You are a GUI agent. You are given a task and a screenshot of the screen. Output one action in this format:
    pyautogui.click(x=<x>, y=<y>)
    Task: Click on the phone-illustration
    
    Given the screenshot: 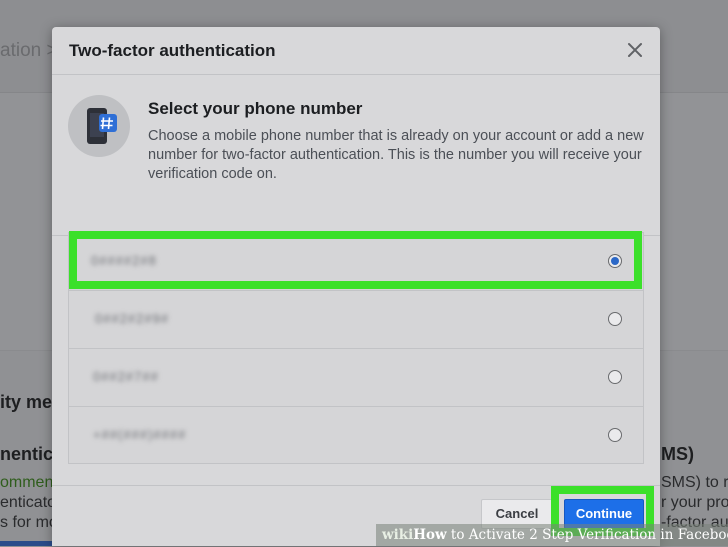 What is the action you would take?
    pyautogui.click(x=99, y=126)
    